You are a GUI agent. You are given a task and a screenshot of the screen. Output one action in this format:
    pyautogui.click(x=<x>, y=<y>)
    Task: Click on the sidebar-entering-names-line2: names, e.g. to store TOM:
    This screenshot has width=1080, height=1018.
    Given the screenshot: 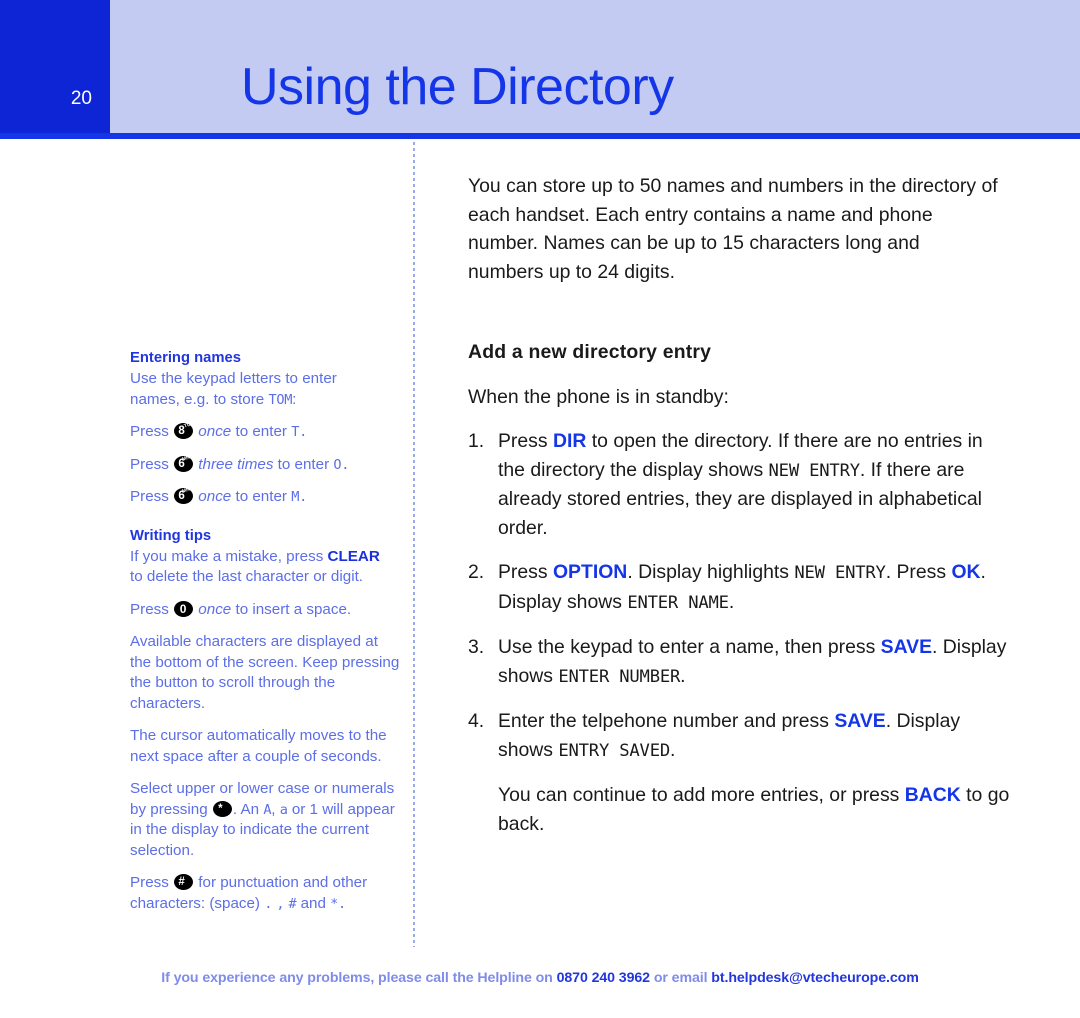 What is the action you would take?
    pyautogui.click(x=266, y=400)
    